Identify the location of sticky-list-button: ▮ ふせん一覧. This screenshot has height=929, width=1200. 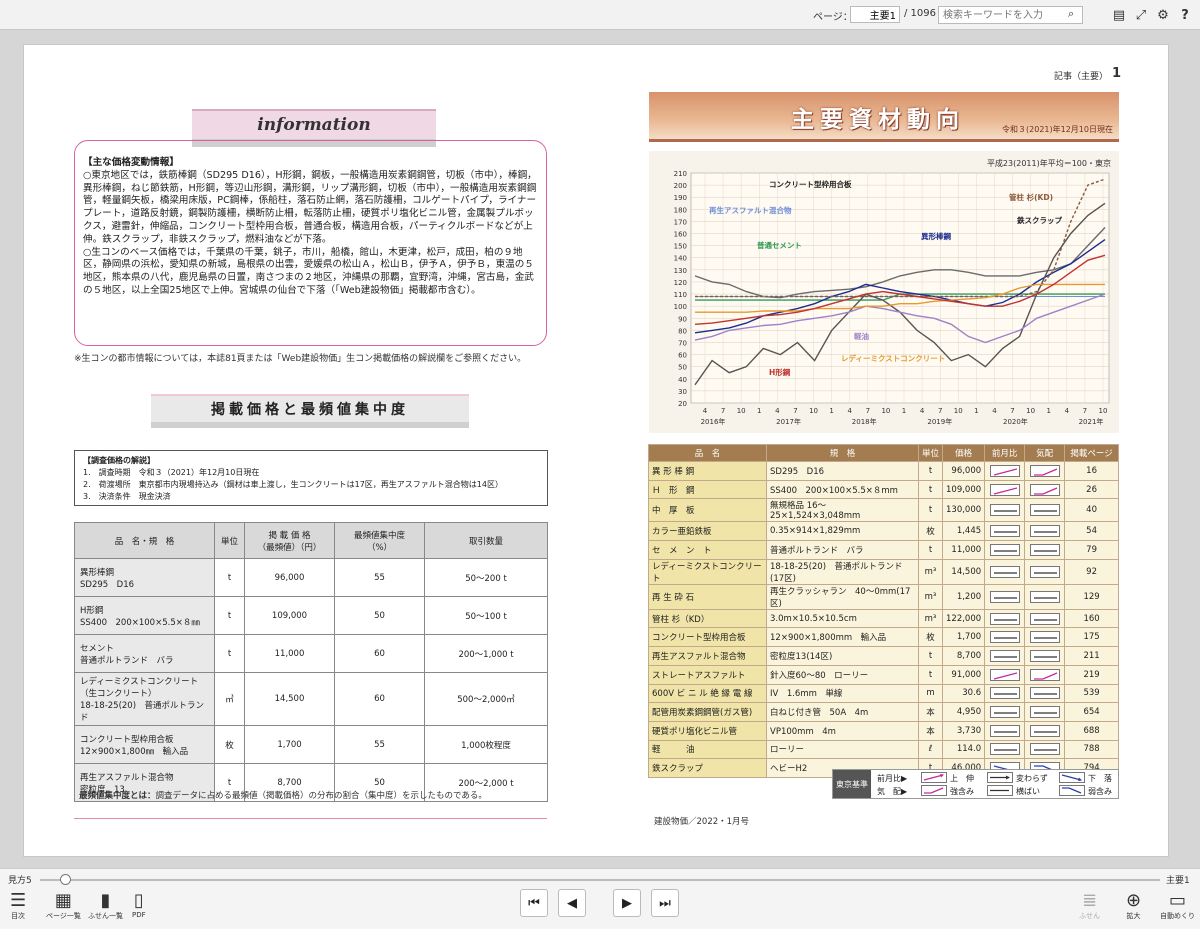
(105, 906).